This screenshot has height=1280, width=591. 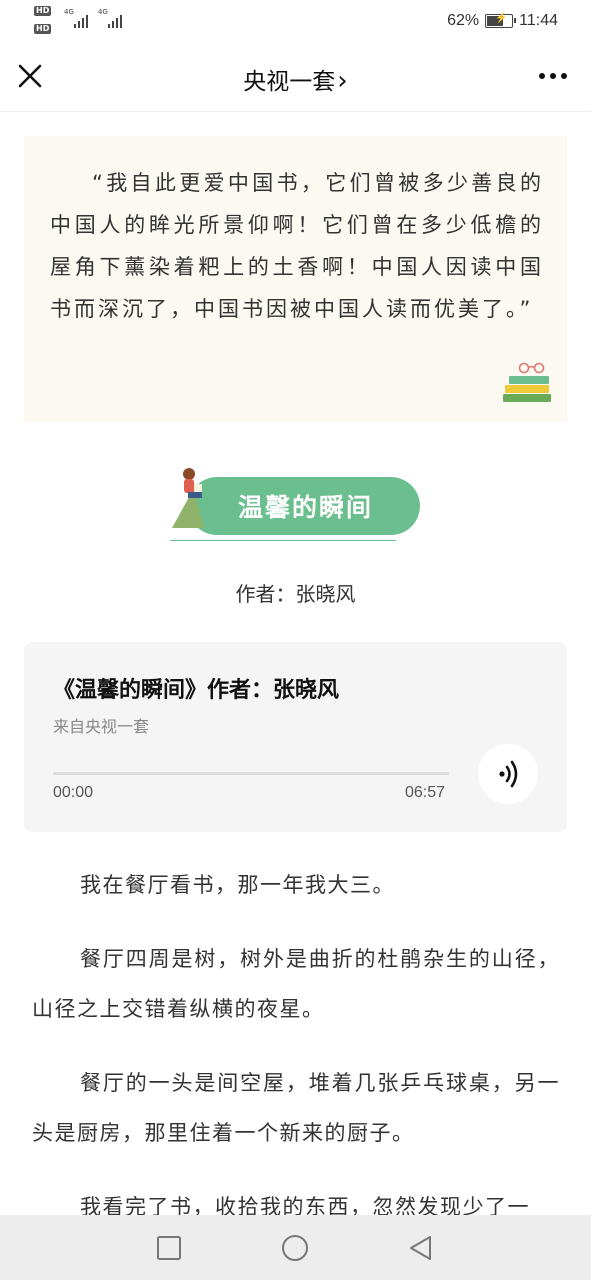 I want to click on paragraph: 餐厅的一头是间空屋，堆着几张乒乓球桌，另一头是厨房，那里住着一个新来的厨子。, so click(x=296, y=1108).